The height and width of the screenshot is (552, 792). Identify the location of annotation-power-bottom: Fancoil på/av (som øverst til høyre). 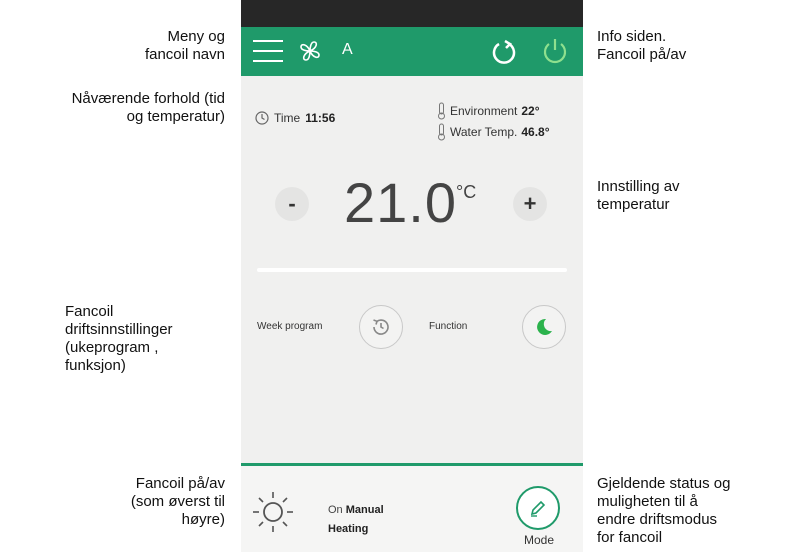
(177, 501).